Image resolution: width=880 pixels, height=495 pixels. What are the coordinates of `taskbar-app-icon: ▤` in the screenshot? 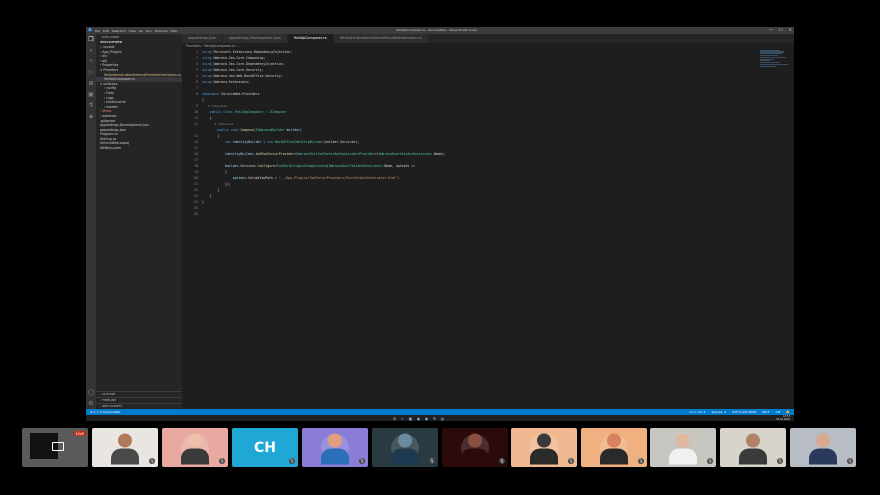 It's located at (442, 418).